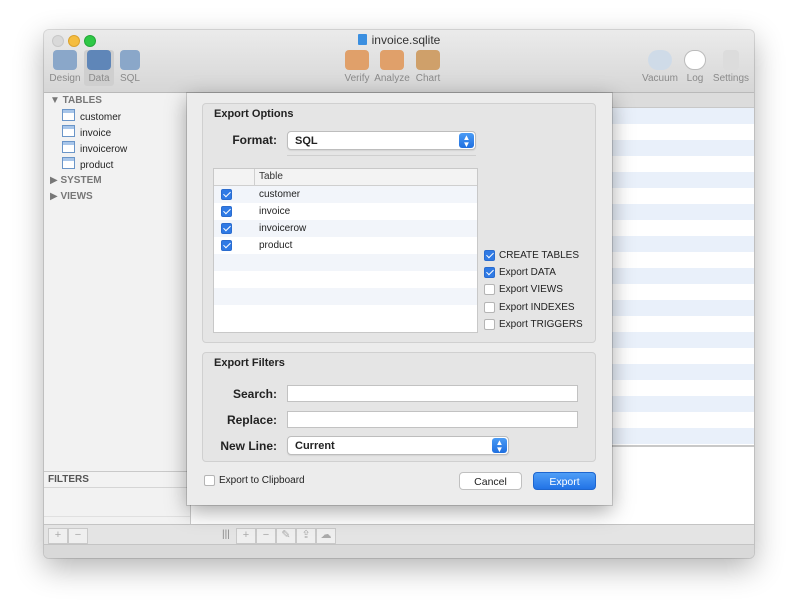 Image resolution: width=799 pixels, height=616 pixels. Describe the element at coordinates (731, 60) in the screenshot. I see `wrench-icon` at that location.